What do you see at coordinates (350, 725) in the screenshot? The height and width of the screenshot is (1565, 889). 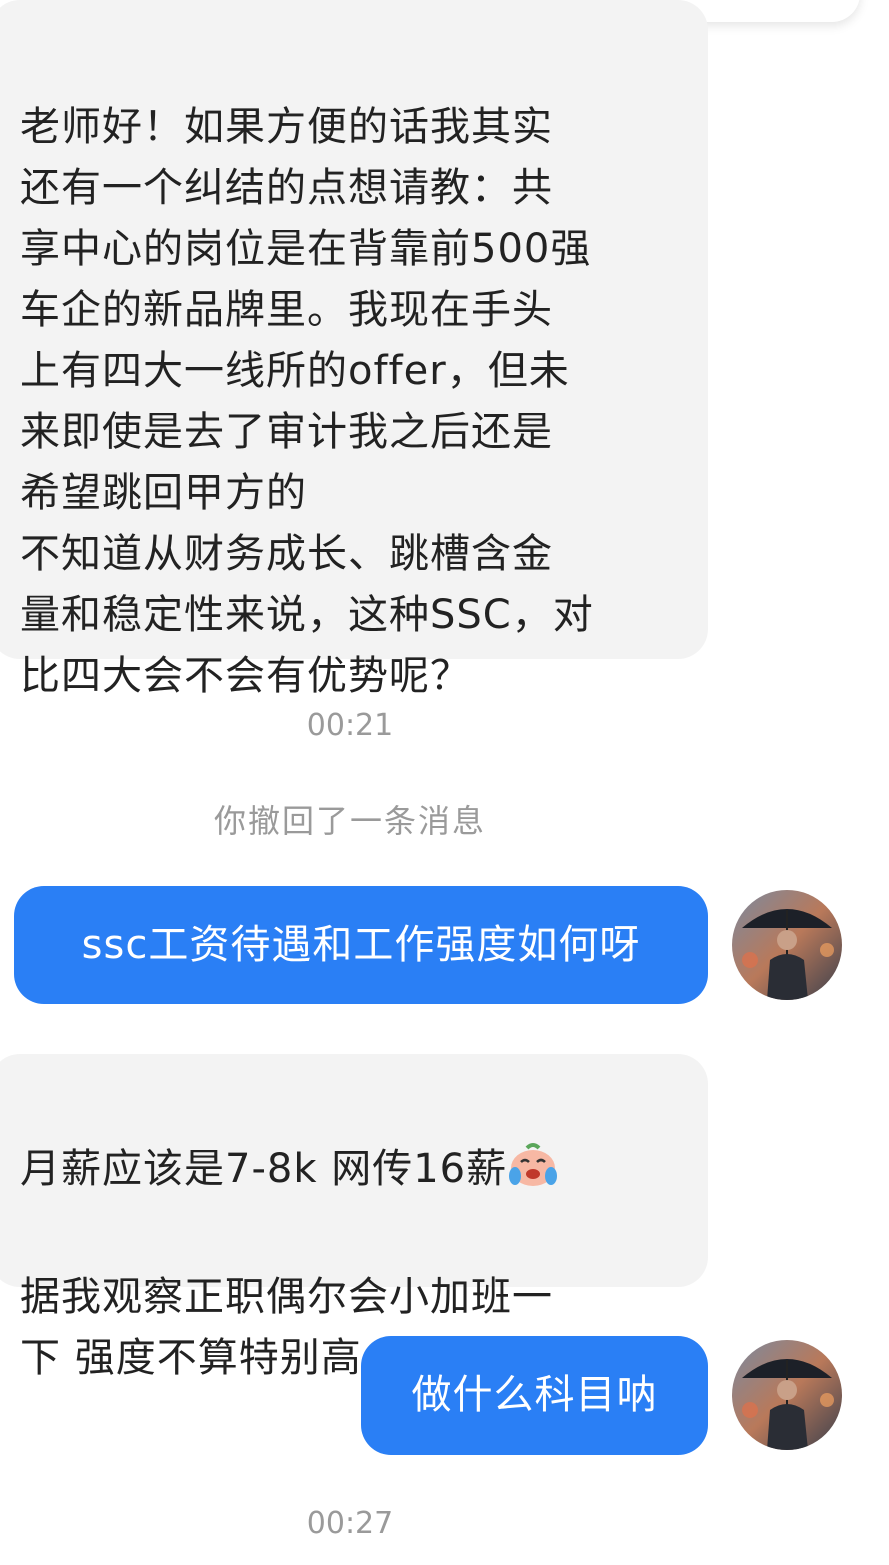 I see `timestamp: 00:21` at bounding box center [350, 725].